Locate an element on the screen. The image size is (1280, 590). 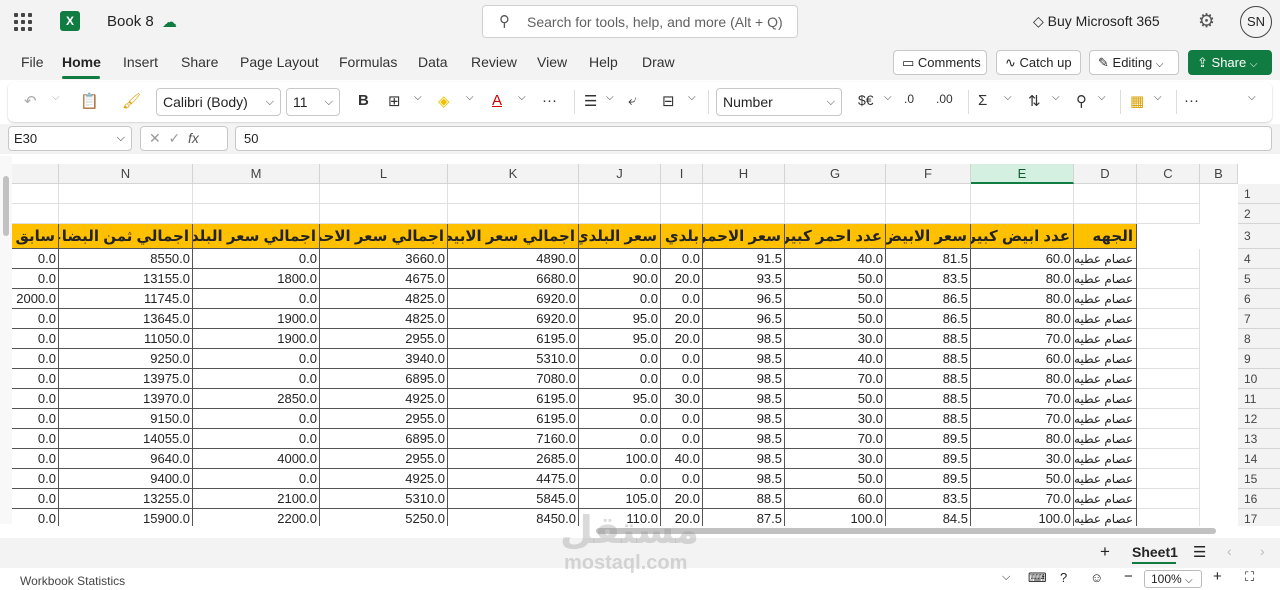
styles-icon: ▦ is located at coordinates (1137, 101).